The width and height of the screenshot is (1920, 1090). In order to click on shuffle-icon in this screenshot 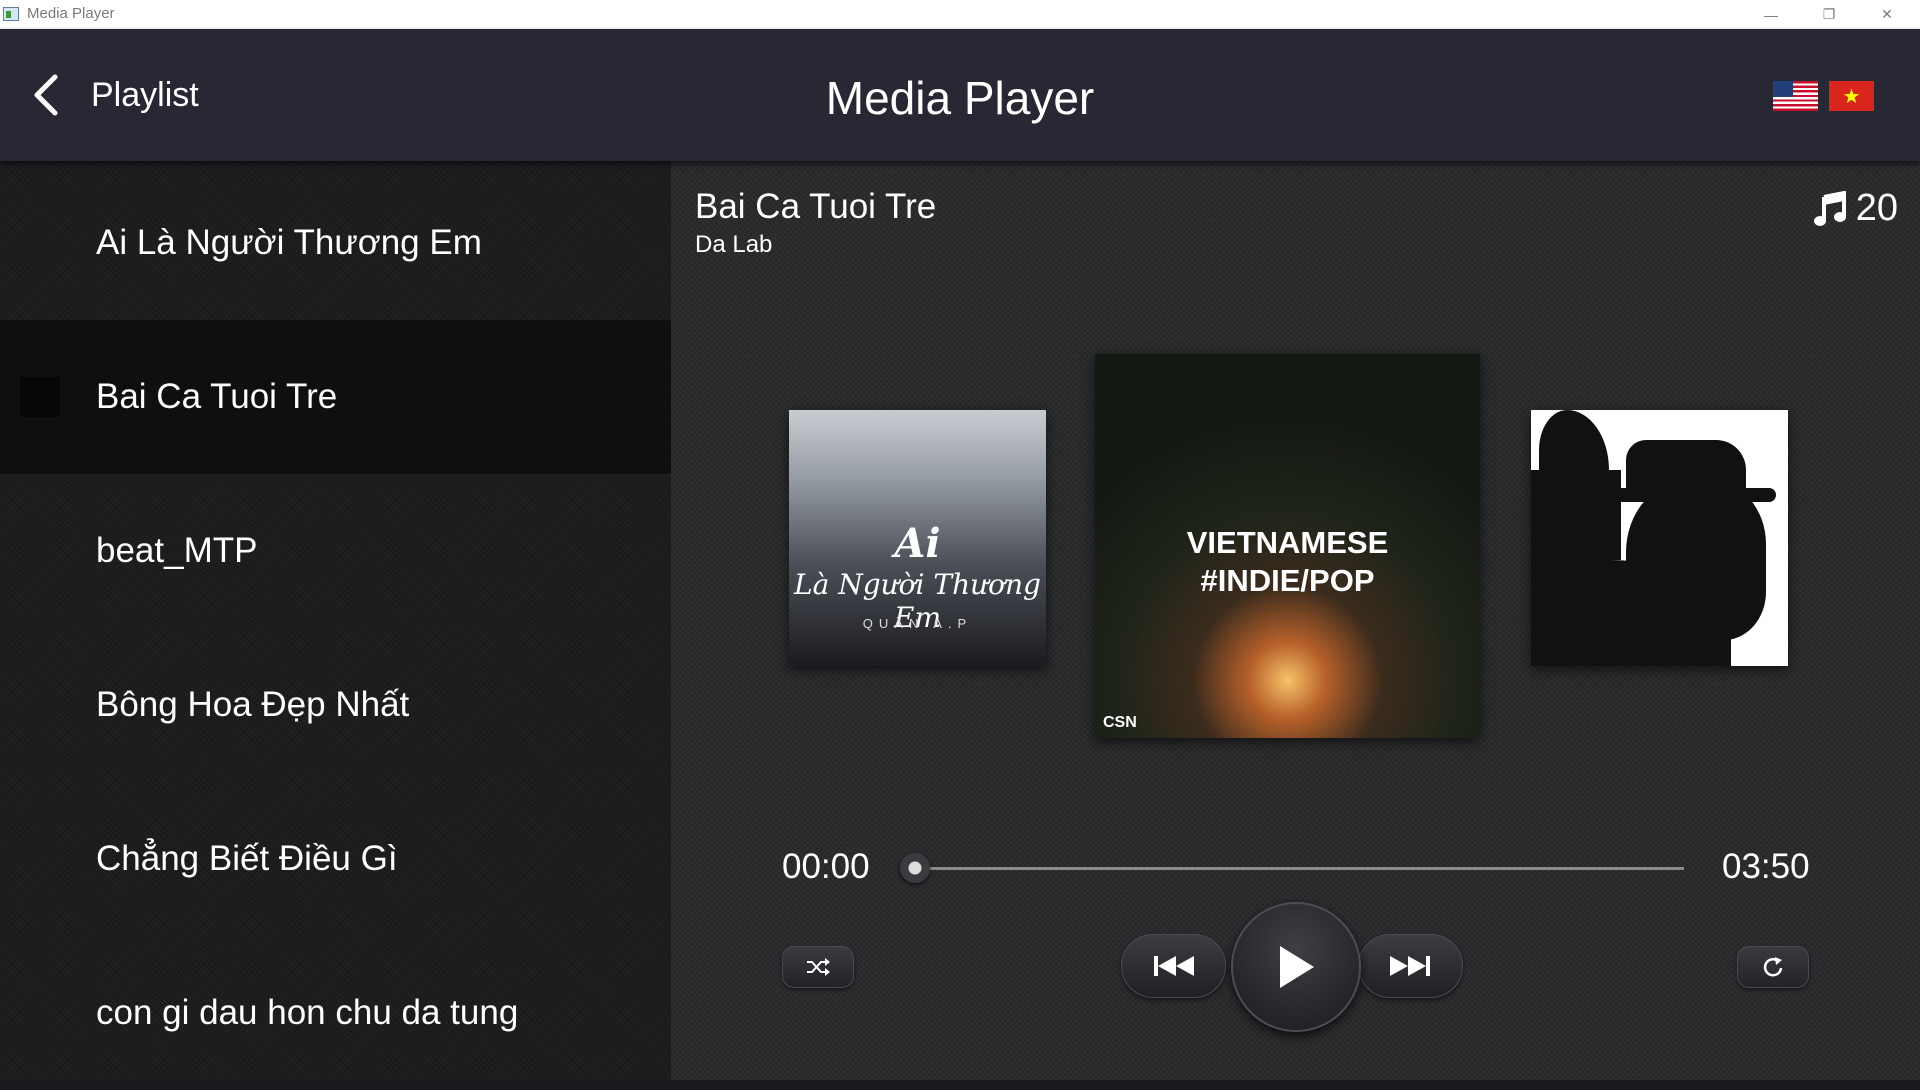, I will do `click(818, 967)`.